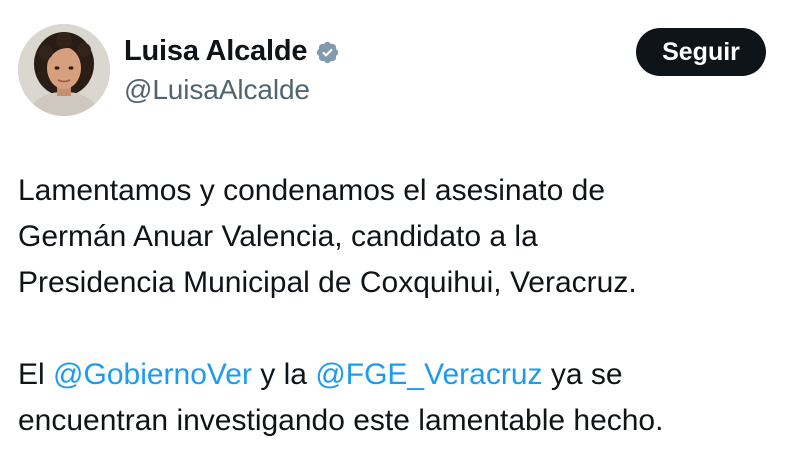 Image resolution: width=800 pixels, height=456 pixels. What do you see at coordinates (278, 236) in the screenshot?
I see `tweet-line: Germán Anuar Valencia, candidato a la` at bounding box center [278, 236].